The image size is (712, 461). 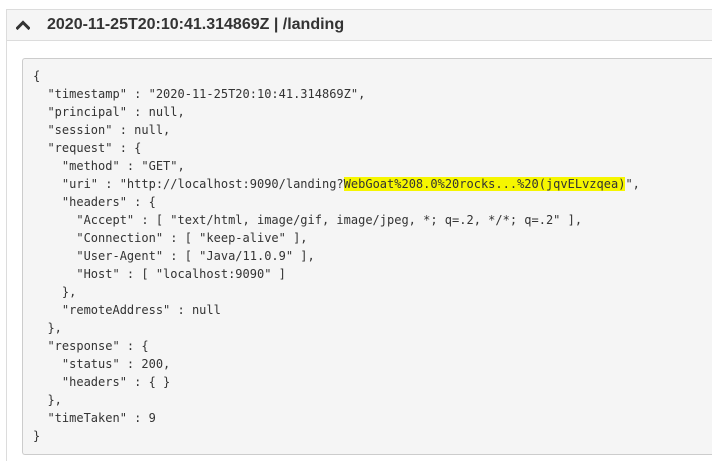 I want to click on code-text: "uri" : "http://localhost:9090/landing?, so click(x=188, y=184).